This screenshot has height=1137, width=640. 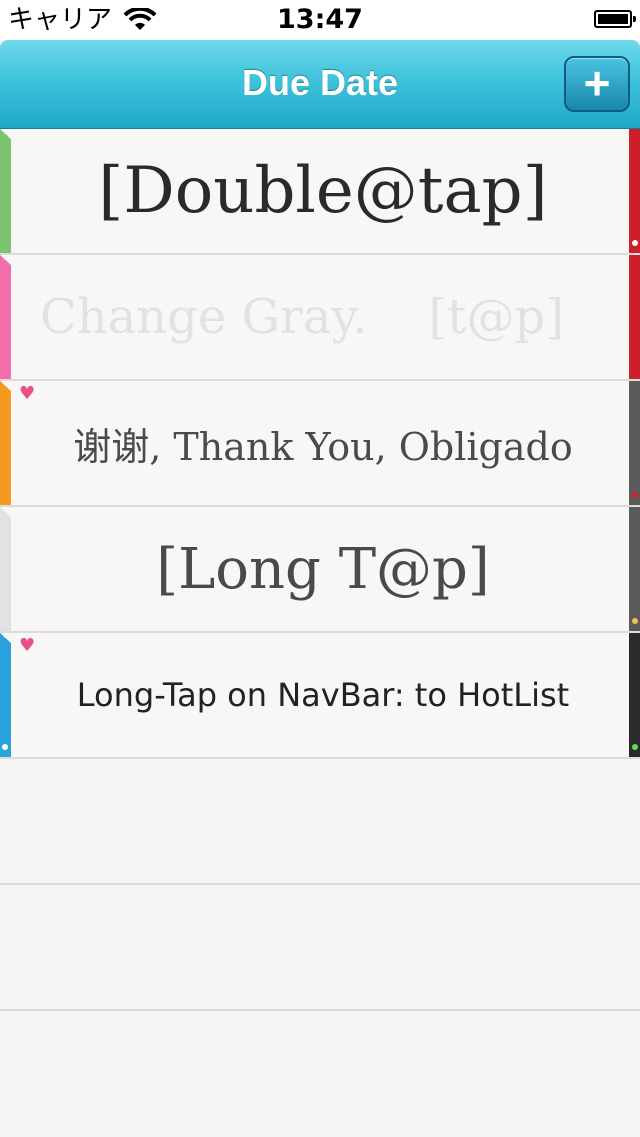 I want to click on status-time: 13:47, so click(x=320, y=19).